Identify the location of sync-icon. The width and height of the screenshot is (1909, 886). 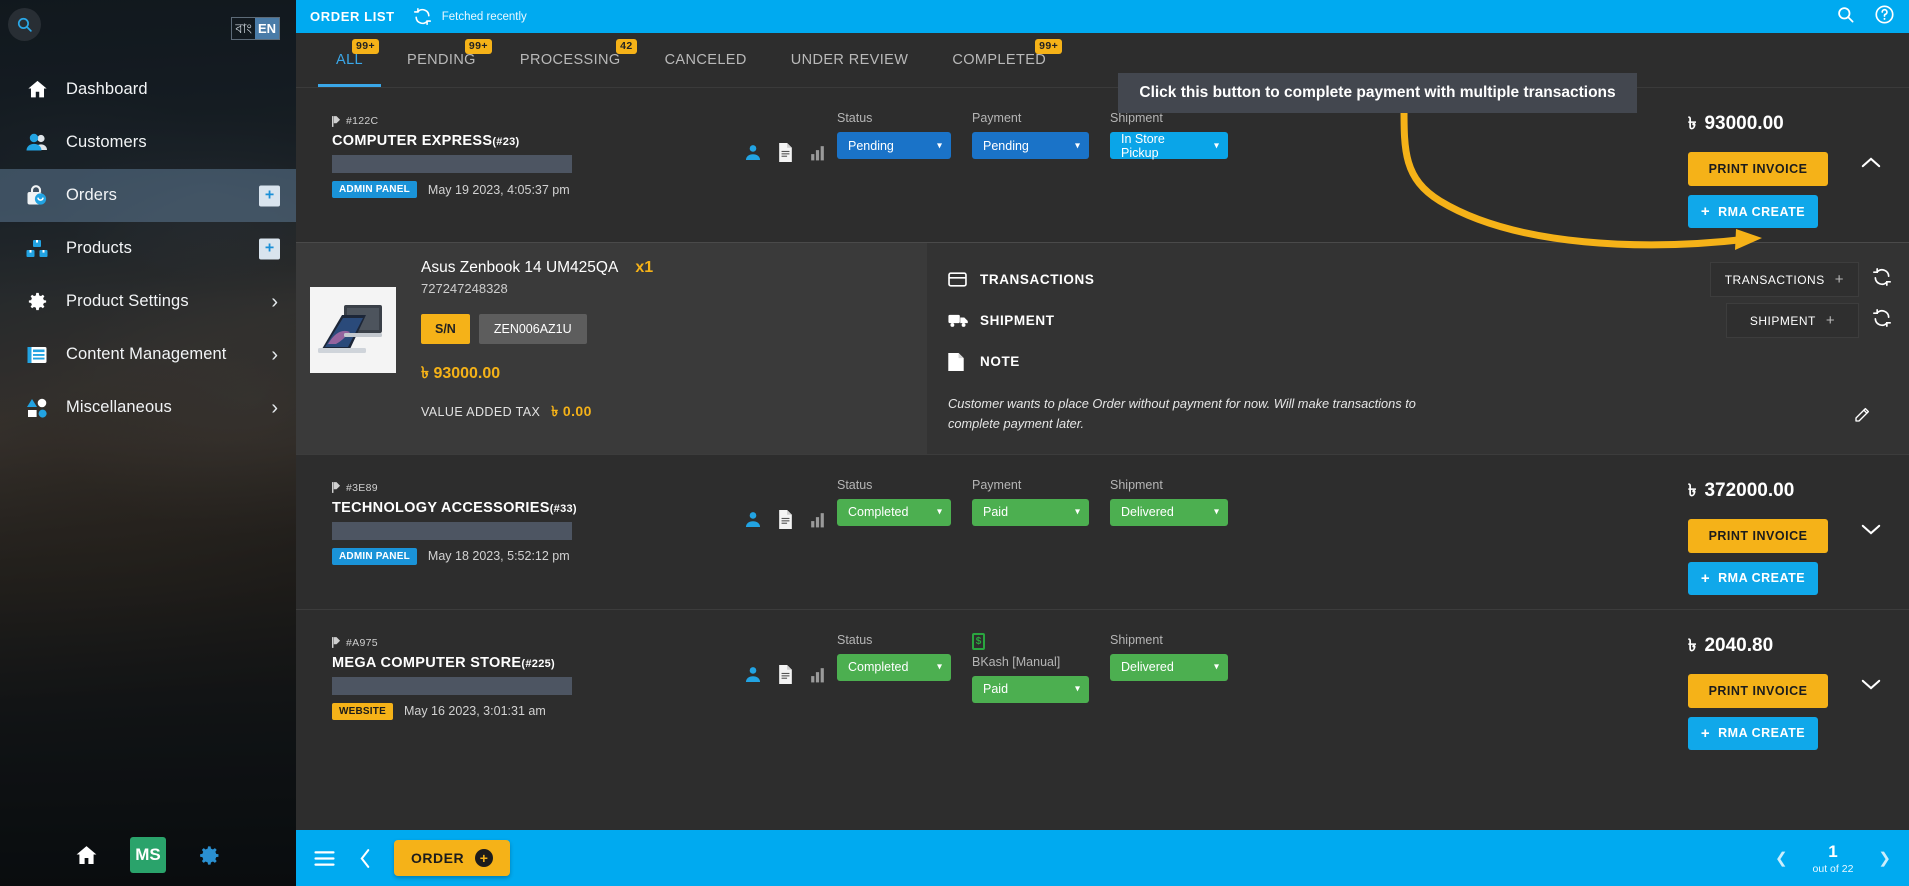
(422, 16).